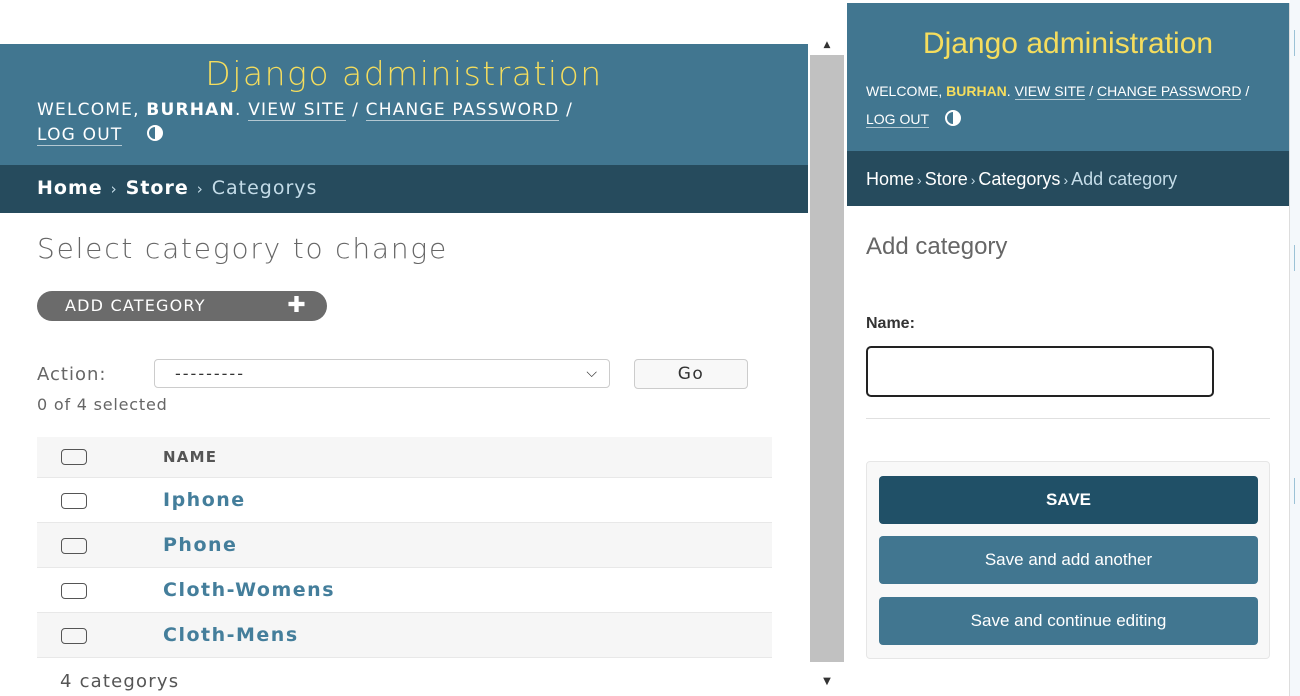 The width and height of the screenshot is (1300, 696). I want to click on table-row: Cloth-Mens, so click(404, 635).